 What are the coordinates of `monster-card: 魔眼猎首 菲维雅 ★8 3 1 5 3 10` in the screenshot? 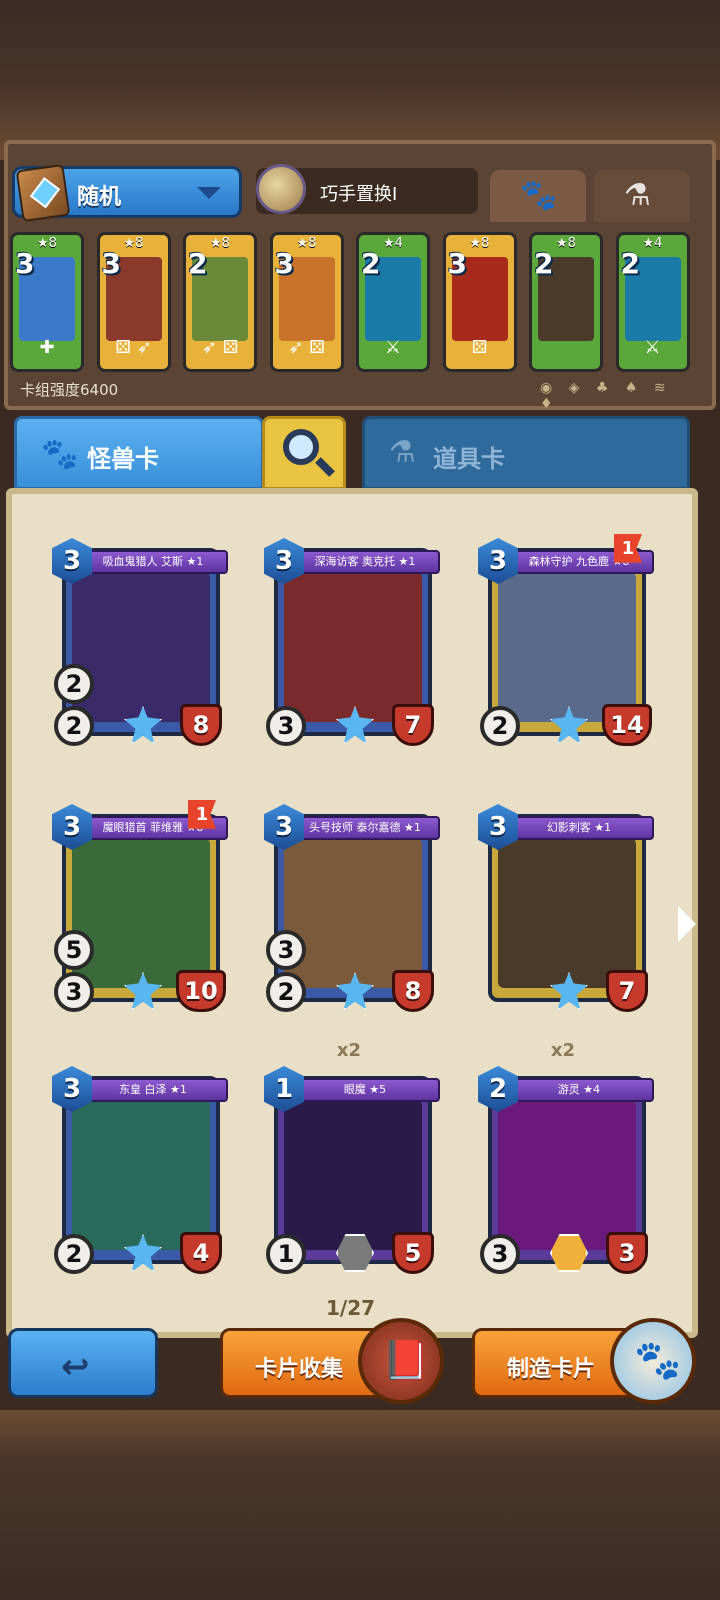 It's located at (140, 907).